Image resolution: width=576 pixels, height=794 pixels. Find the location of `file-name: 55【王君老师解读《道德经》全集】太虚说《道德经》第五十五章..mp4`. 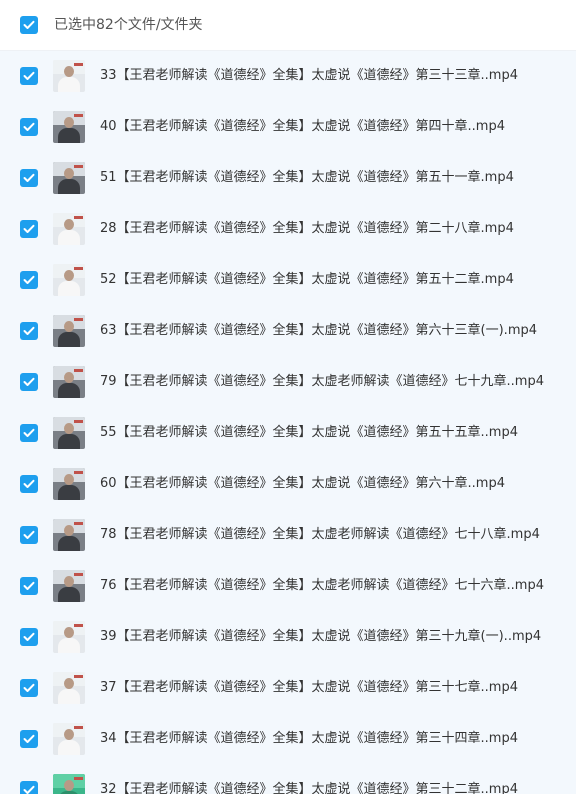

file-name: 55【王君老师解读《道德经》全集】太虚说《道德经》第五十五章..mp4 is located at coordinates (309, 432).